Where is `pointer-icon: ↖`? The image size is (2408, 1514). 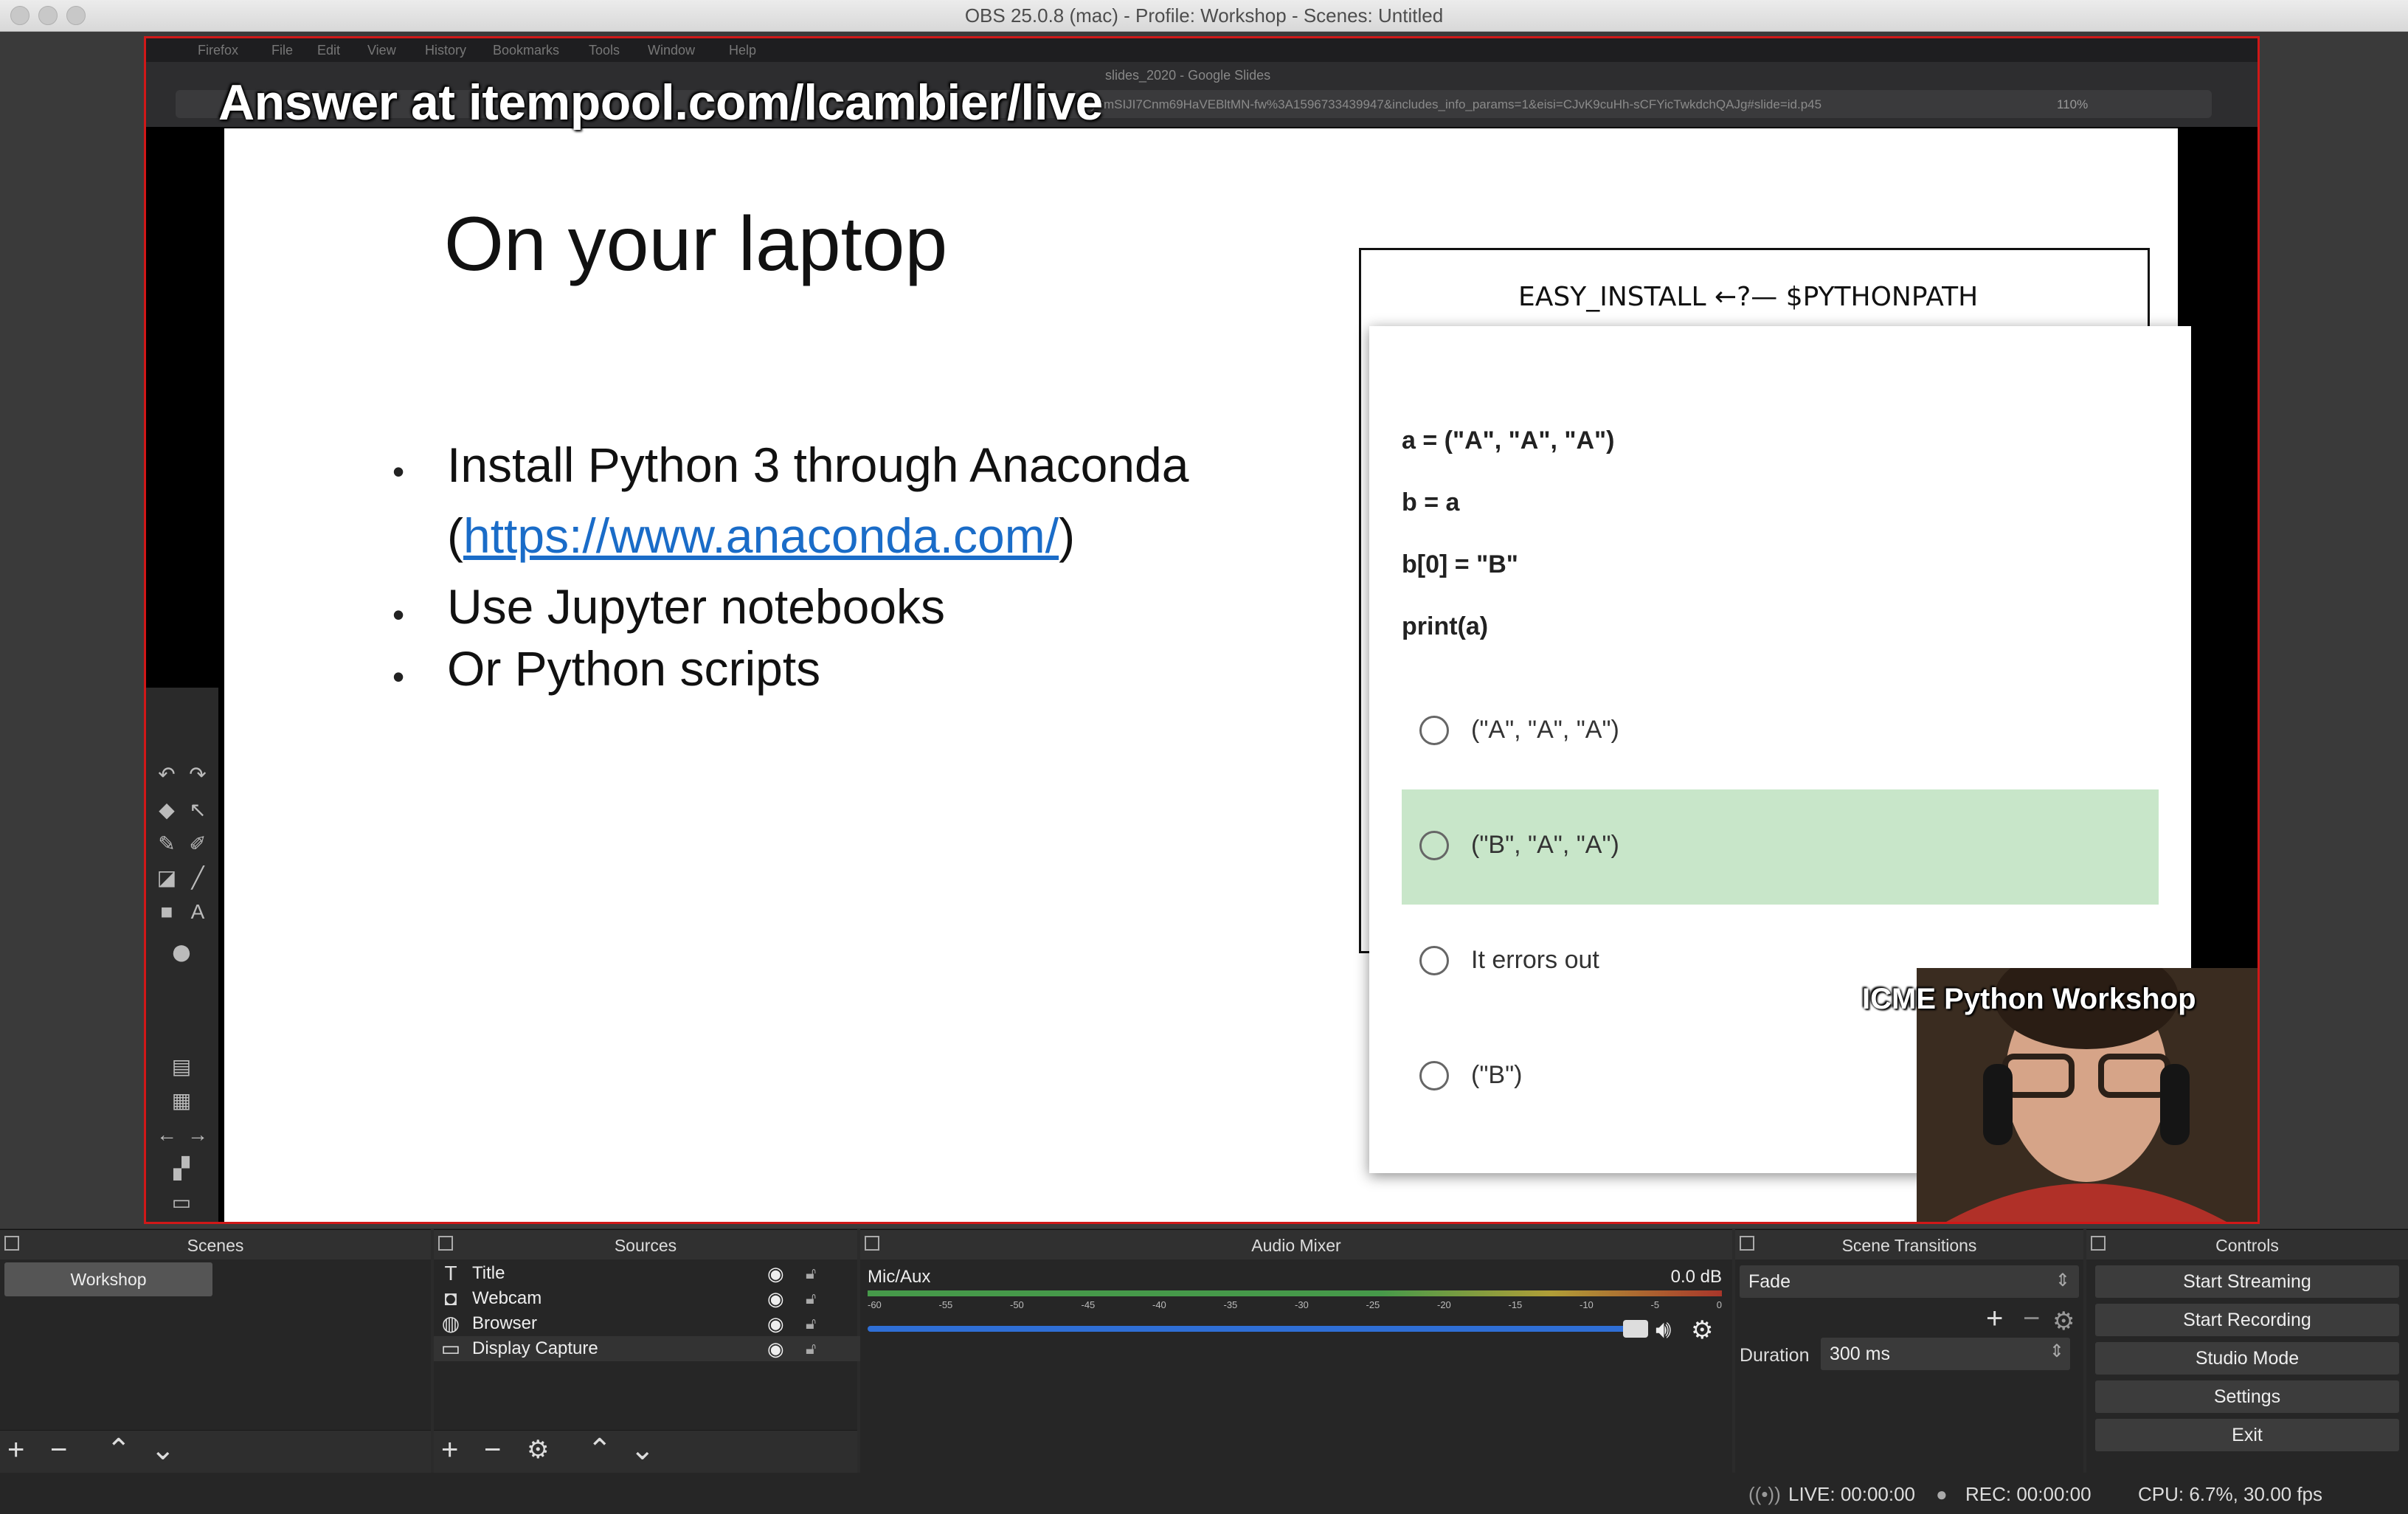
pointer-icon: ↖ is located at coordinates (198, 810).